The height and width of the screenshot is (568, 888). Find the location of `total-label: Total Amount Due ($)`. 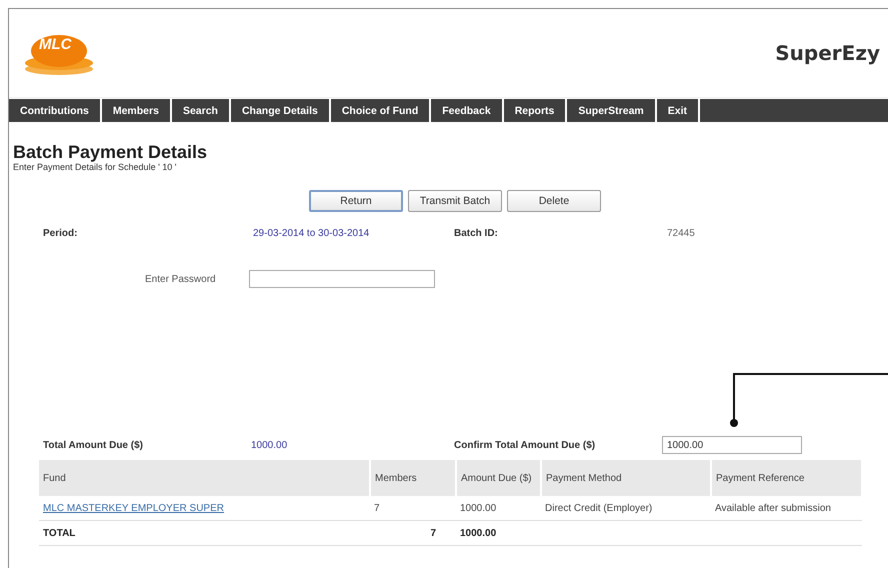

total-label: Total Amount Due ($) is located at coordinates (93, 445).